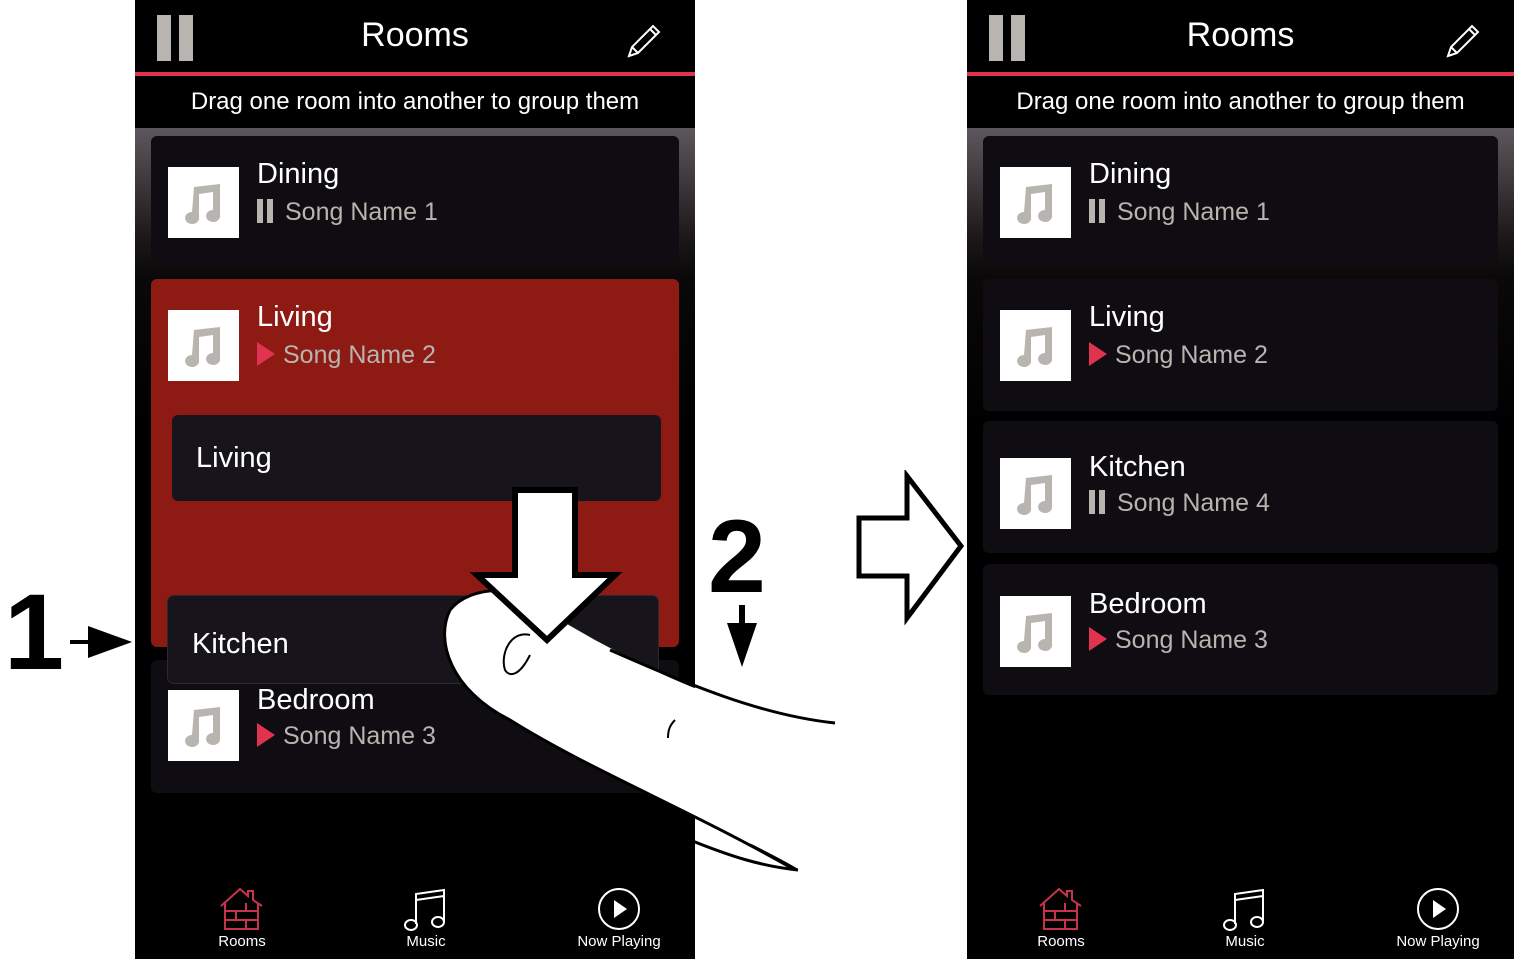 The height and width of the screenshot is (967, 1514). Describe the element at coordinates (34, 631) in the screenshot. I see `step-number-1: 1` at that location.